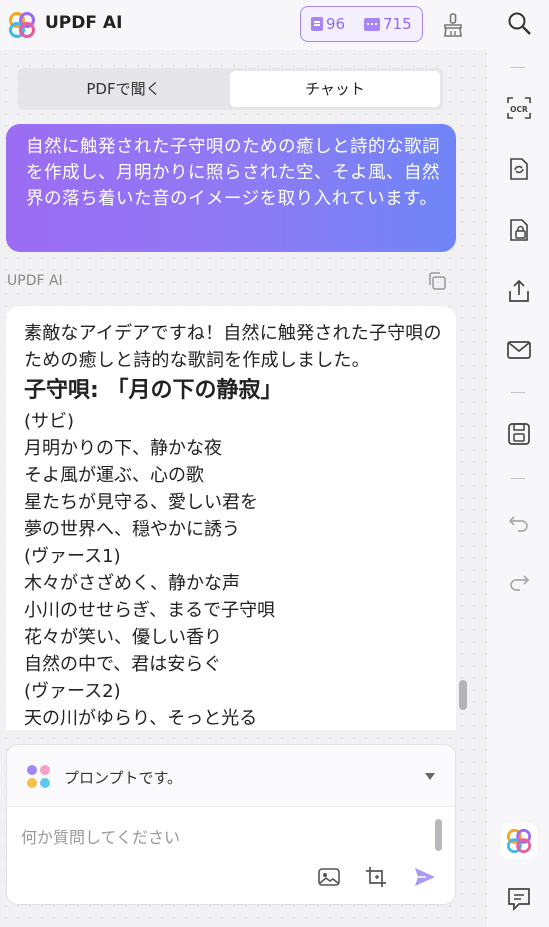 This screenshot has height=927, width=549. Describe the element at coordinates (336, 24) in the screenshot. I see `doc-credits-count: 96` at that location.